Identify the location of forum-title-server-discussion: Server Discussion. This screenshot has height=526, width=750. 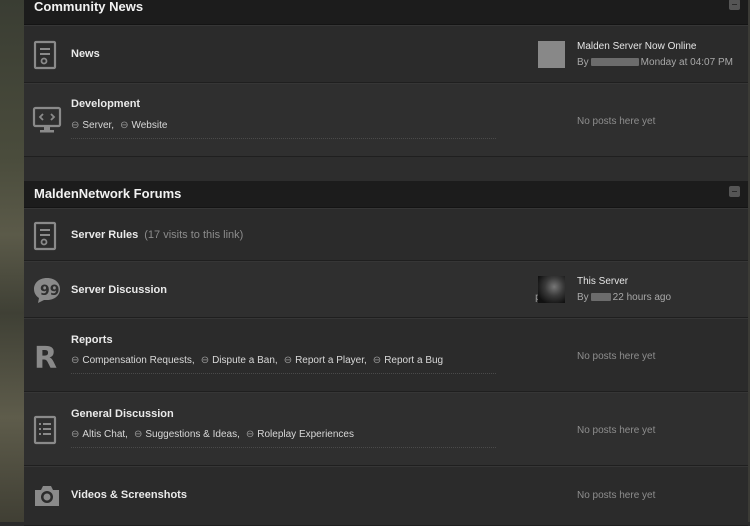
(119, 290).